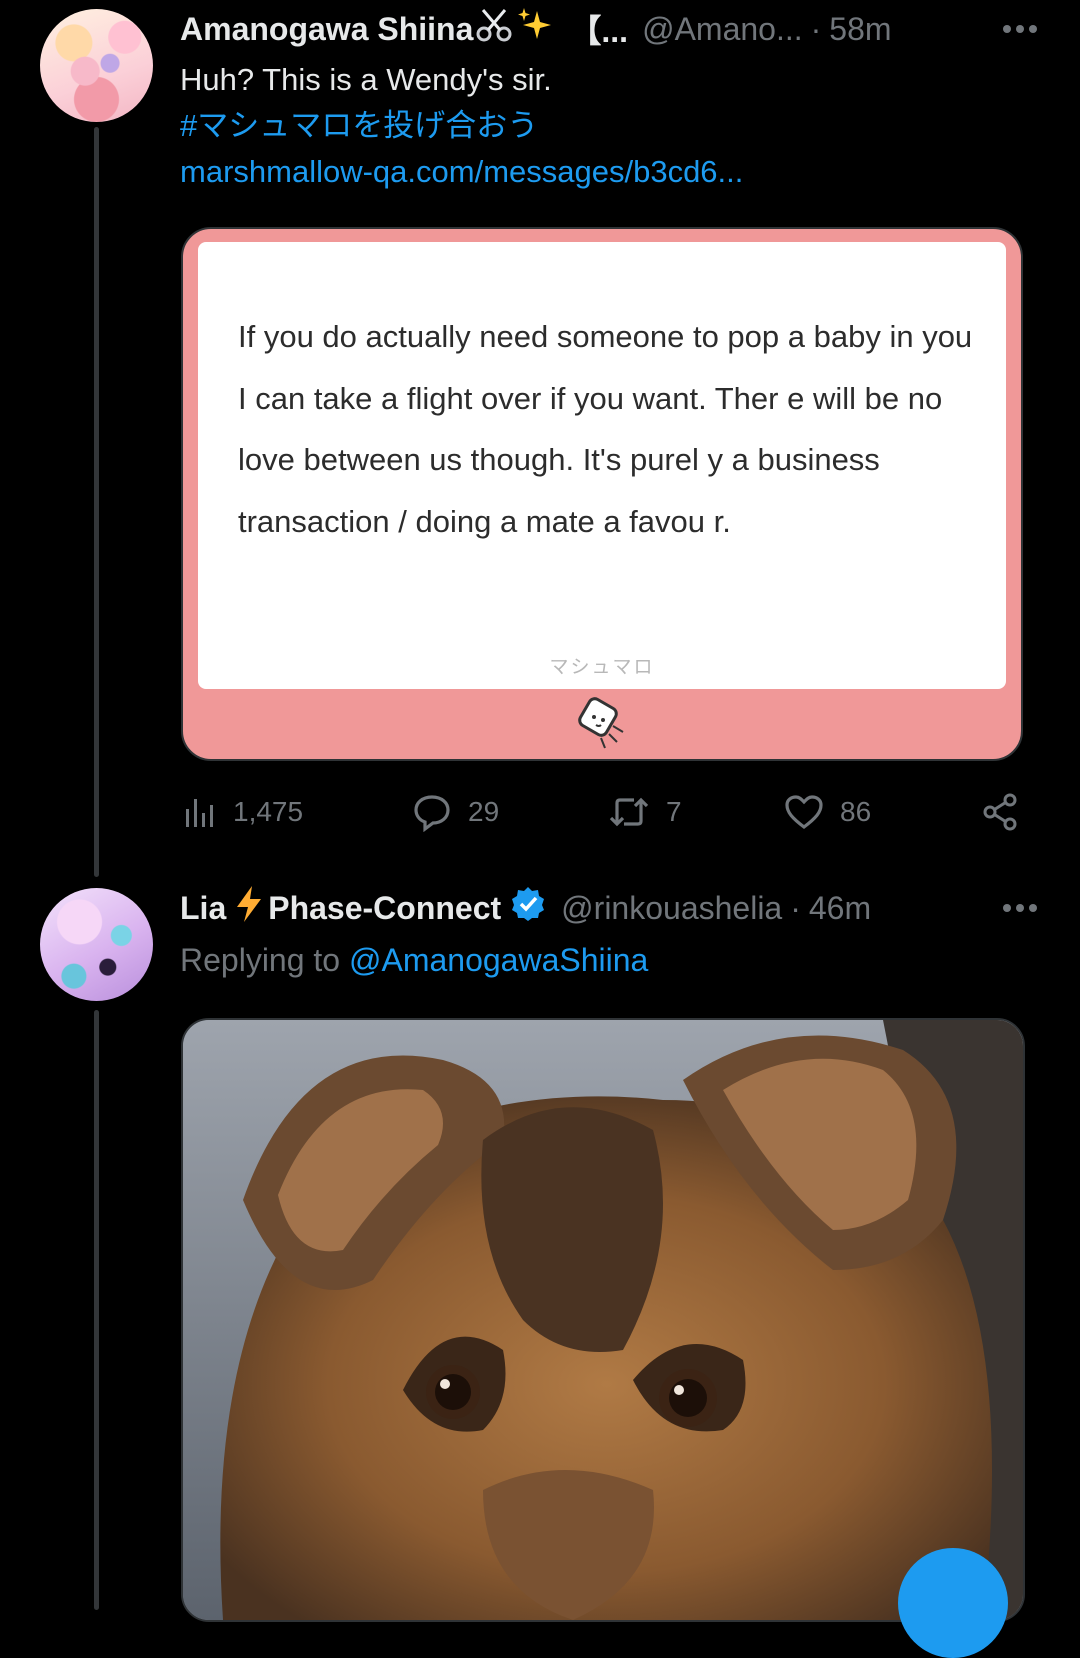 Image resolution: width=1080 pixels, height=1658 pixels. I want to click on tweet-header: Lia Phase-Connect @rinkouashelia · 46m, so click(610, 908).